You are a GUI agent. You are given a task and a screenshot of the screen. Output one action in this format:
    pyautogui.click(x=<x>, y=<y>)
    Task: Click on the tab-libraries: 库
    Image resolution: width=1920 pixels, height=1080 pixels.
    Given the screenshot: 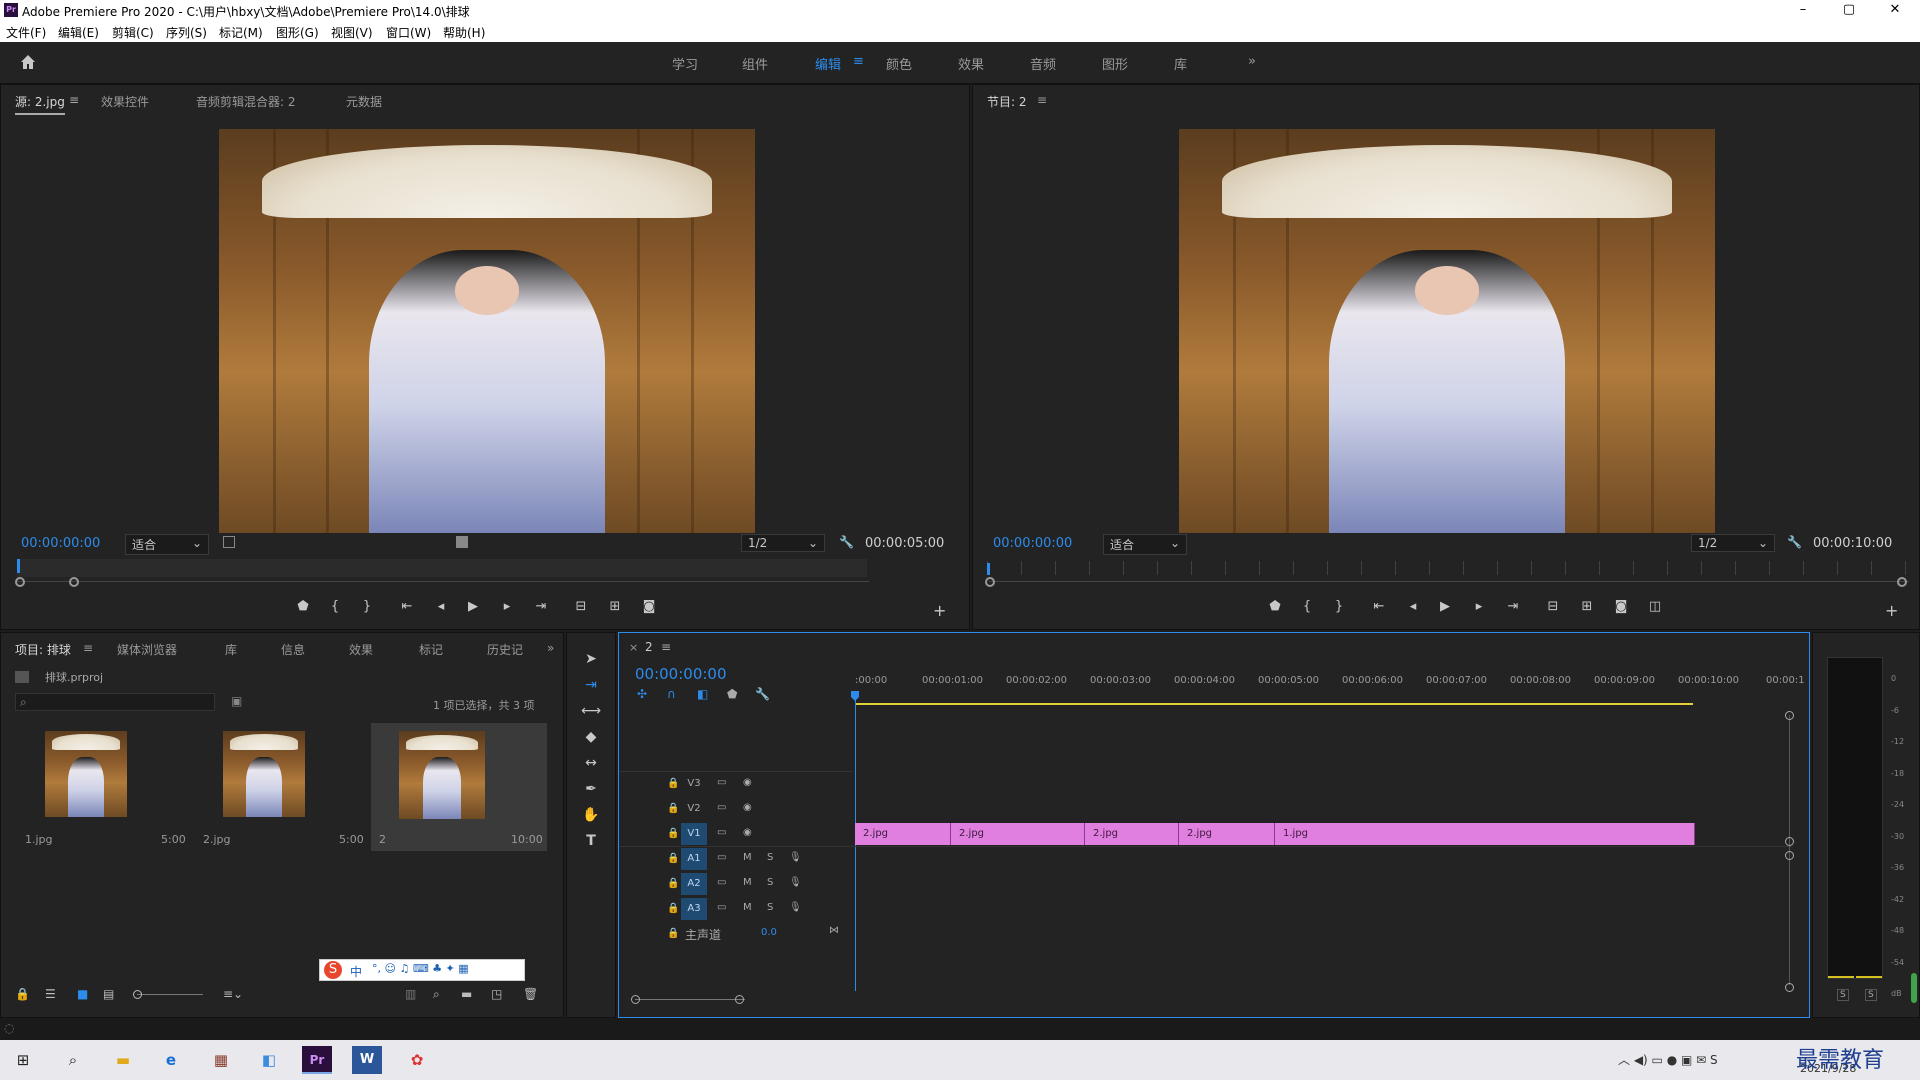 What is the action you would take?
    pyautogui.click(x=231, y=649)
    